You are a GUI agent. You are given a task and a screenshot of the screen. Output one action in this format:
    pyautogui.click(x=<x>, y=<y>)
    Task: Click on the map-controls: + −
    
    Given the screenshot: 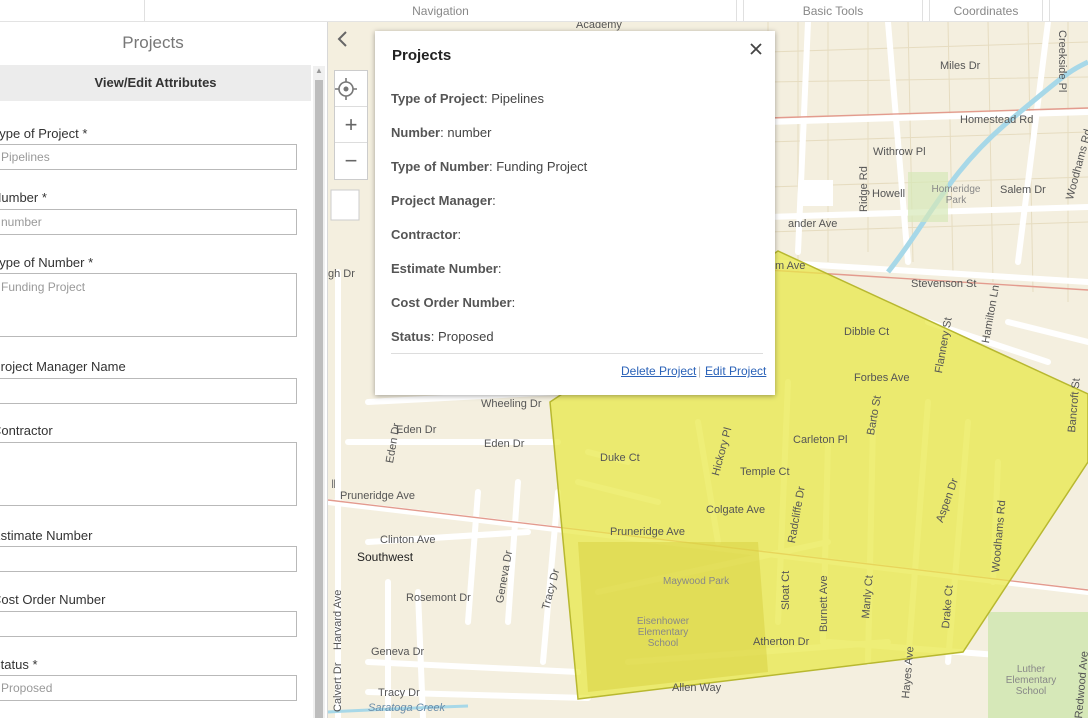 What is the action you would take?
    pyautogui.click(x=351, y=125)
    